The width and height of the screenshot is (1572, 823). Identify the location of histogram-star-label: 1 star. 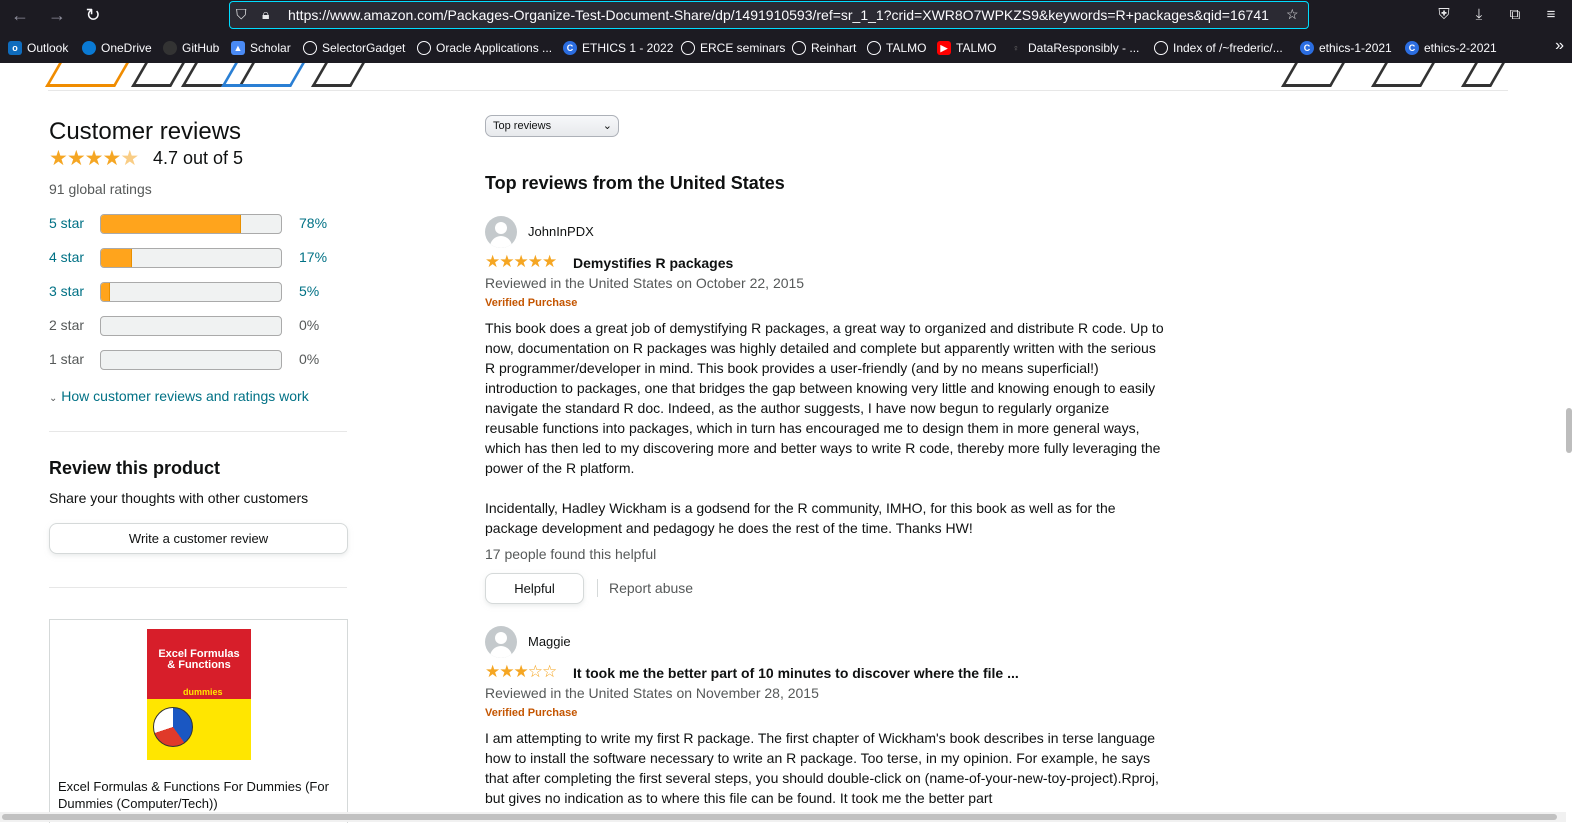
(67, 359).